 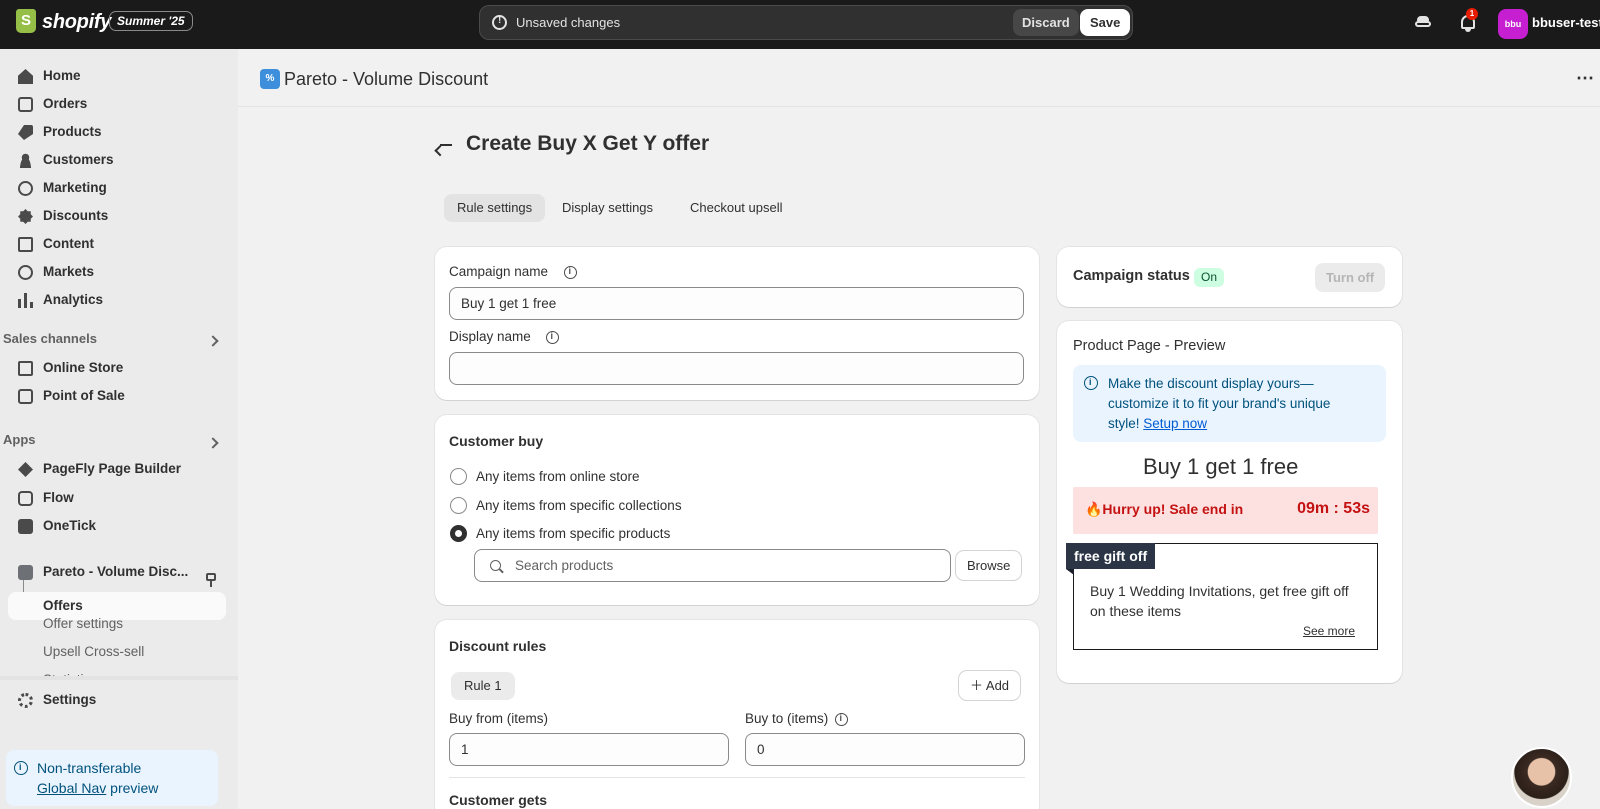 I want to click on sidebar-item-products: Products, so click(x=117, y=132).